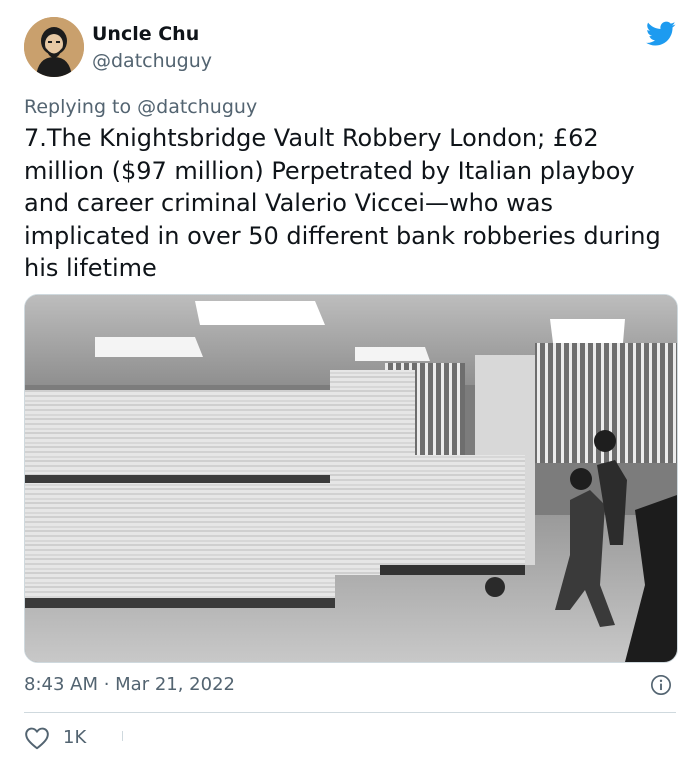 The width and height of the screenshot is (700, 764). Describe the element at coordinates (661, 685) in the screenshot. I see `info-icon` at that location.